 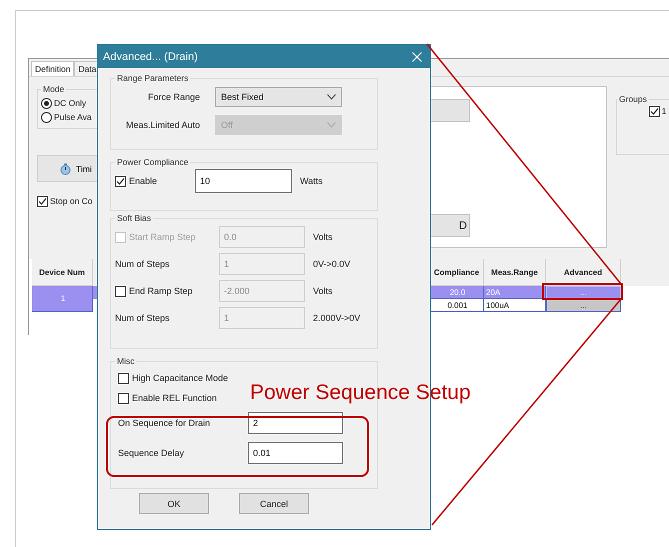 I want to click on table-cell: 20.0, so click(x=457, y=292).